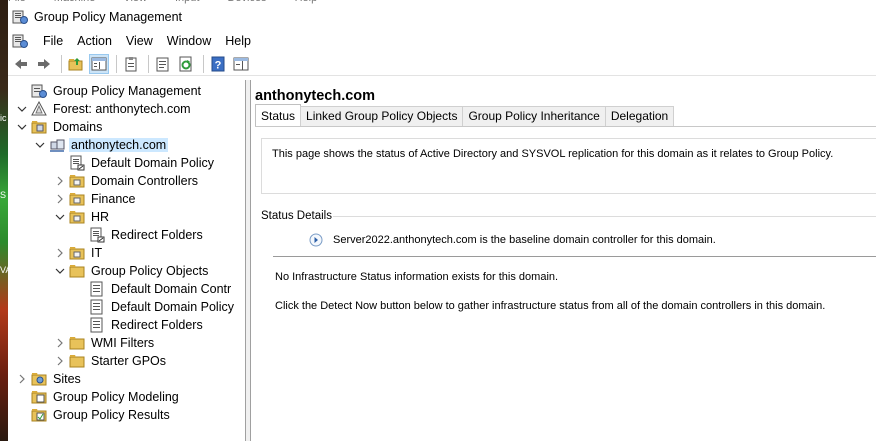  What do you see at coordinates (39, 415) in the screenshot?
I see `results-icon` at bounding box center [39, 415].